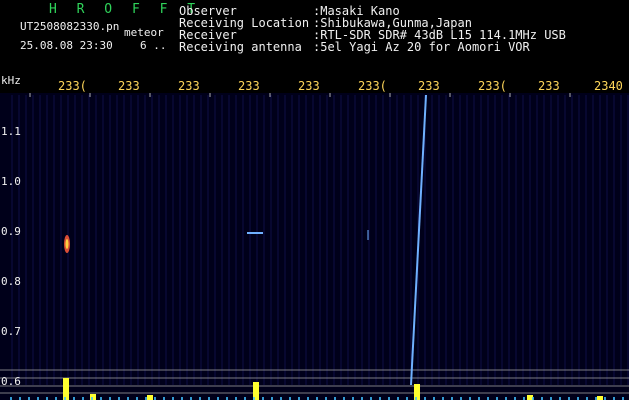 Image resolution: width=629 pixels, height=400 pixels. I want to click on antenna-value: :5el Yagi Az 20 for Aomori VOR, so click(421, 47).